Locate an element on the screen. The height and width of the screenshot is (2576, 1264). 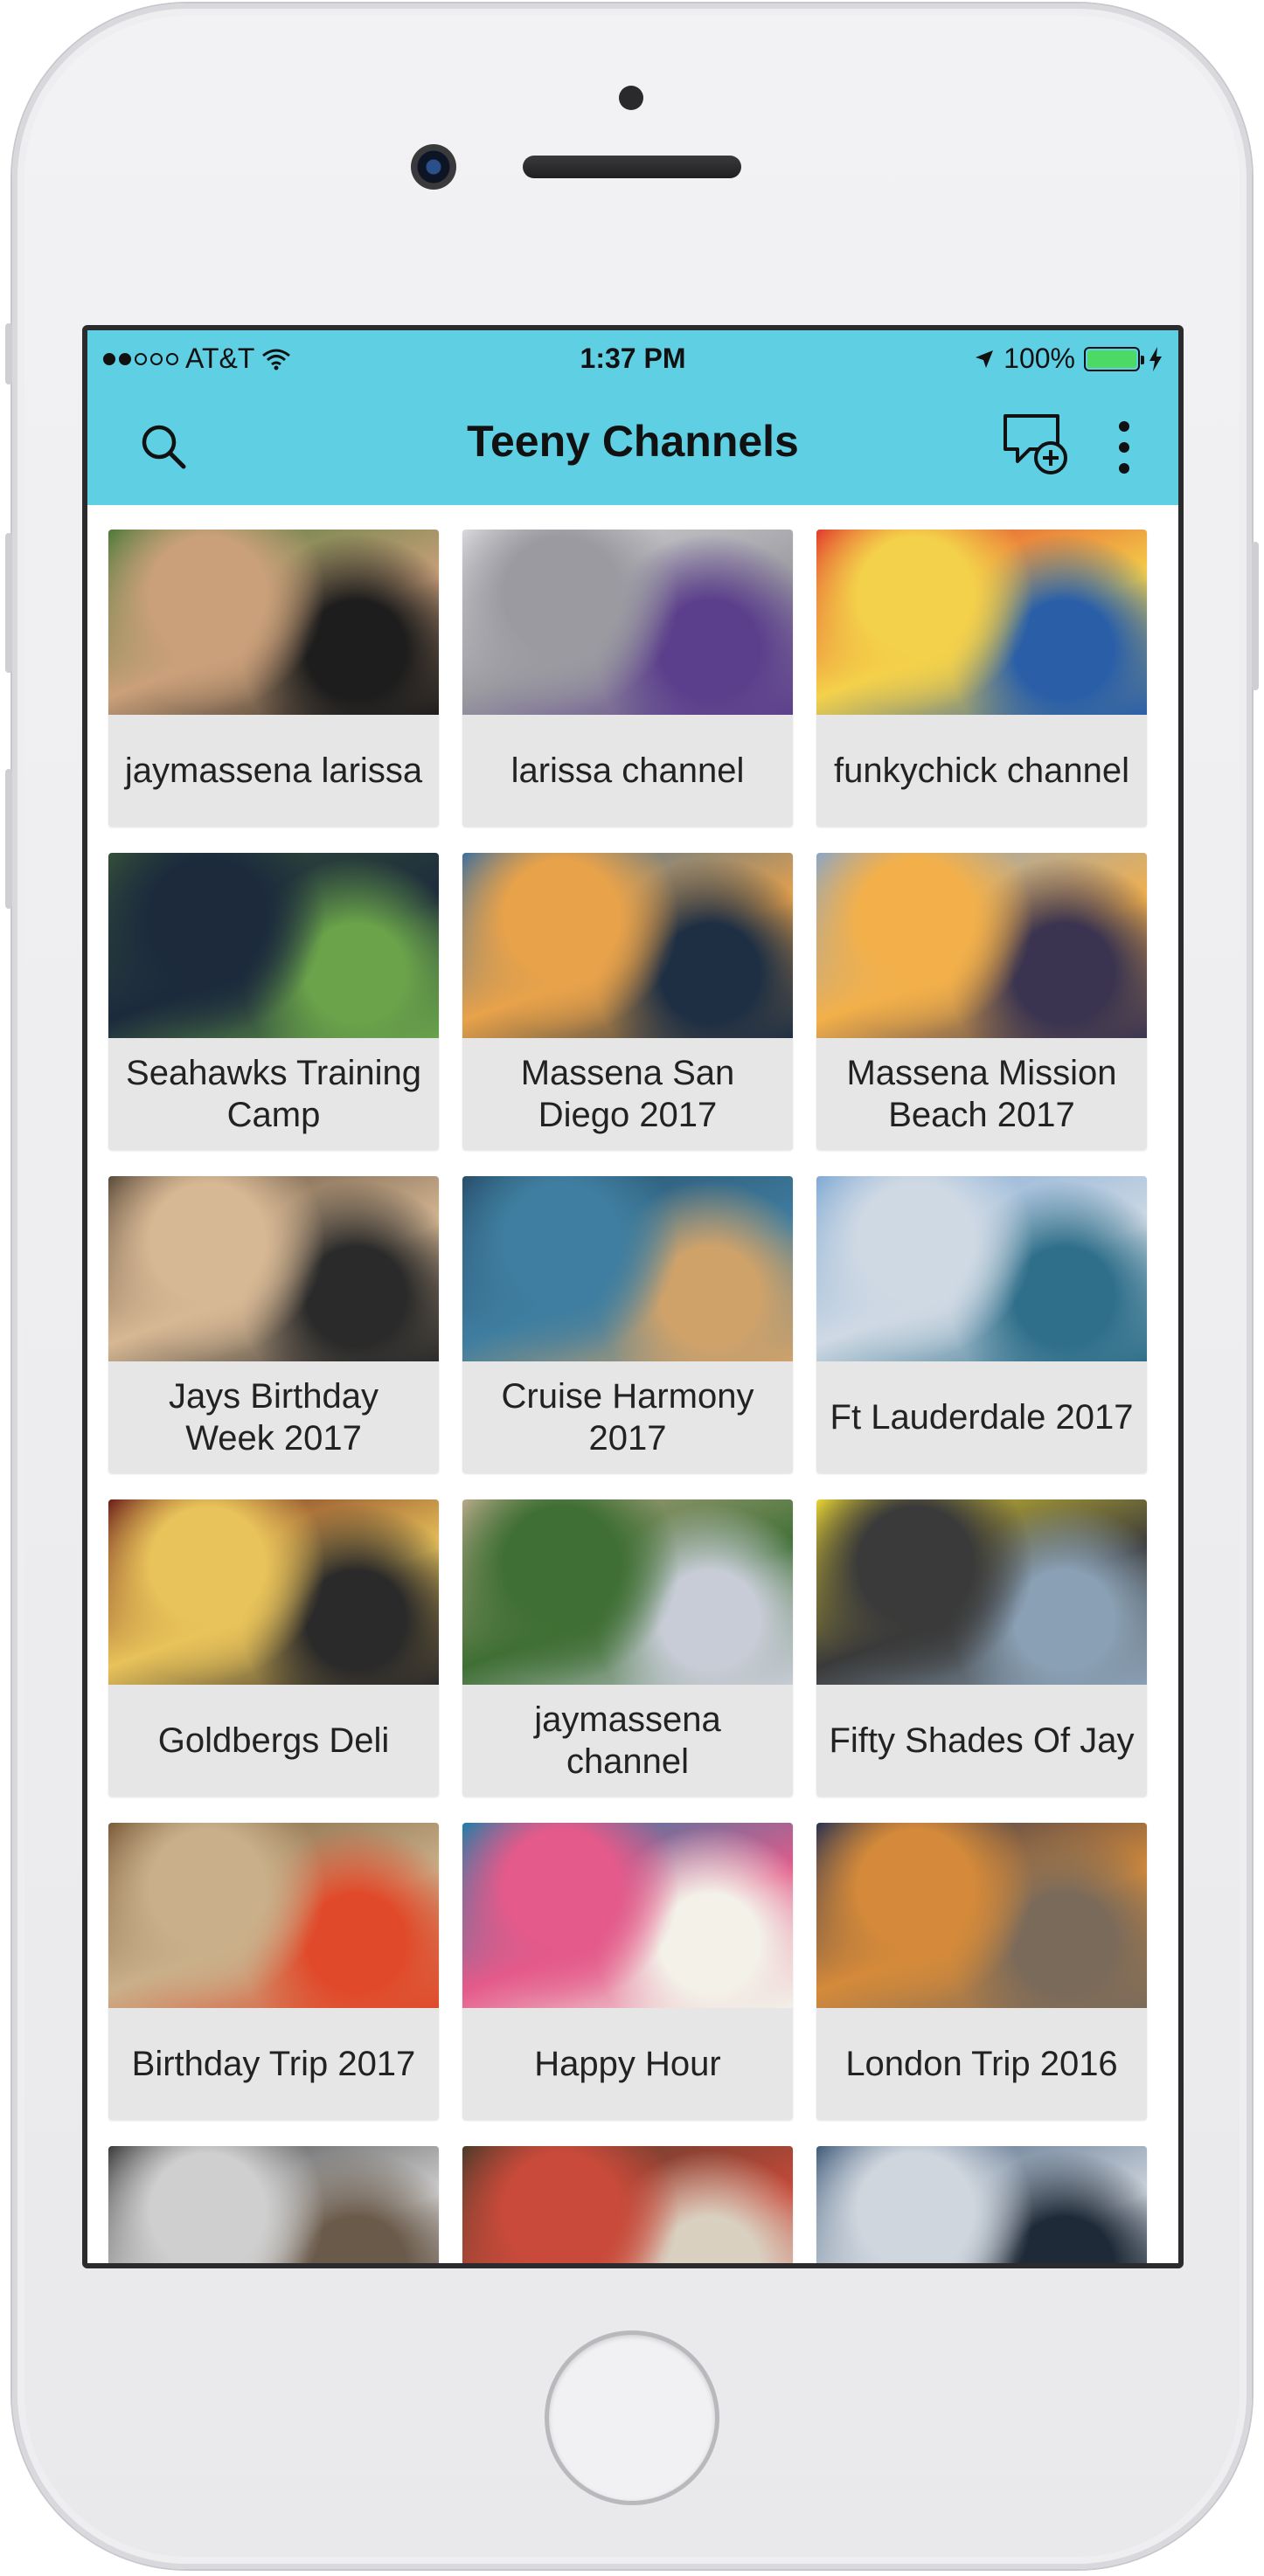
channel-label: Massena San Diego 2017 is located at coordinates (627, 1094).